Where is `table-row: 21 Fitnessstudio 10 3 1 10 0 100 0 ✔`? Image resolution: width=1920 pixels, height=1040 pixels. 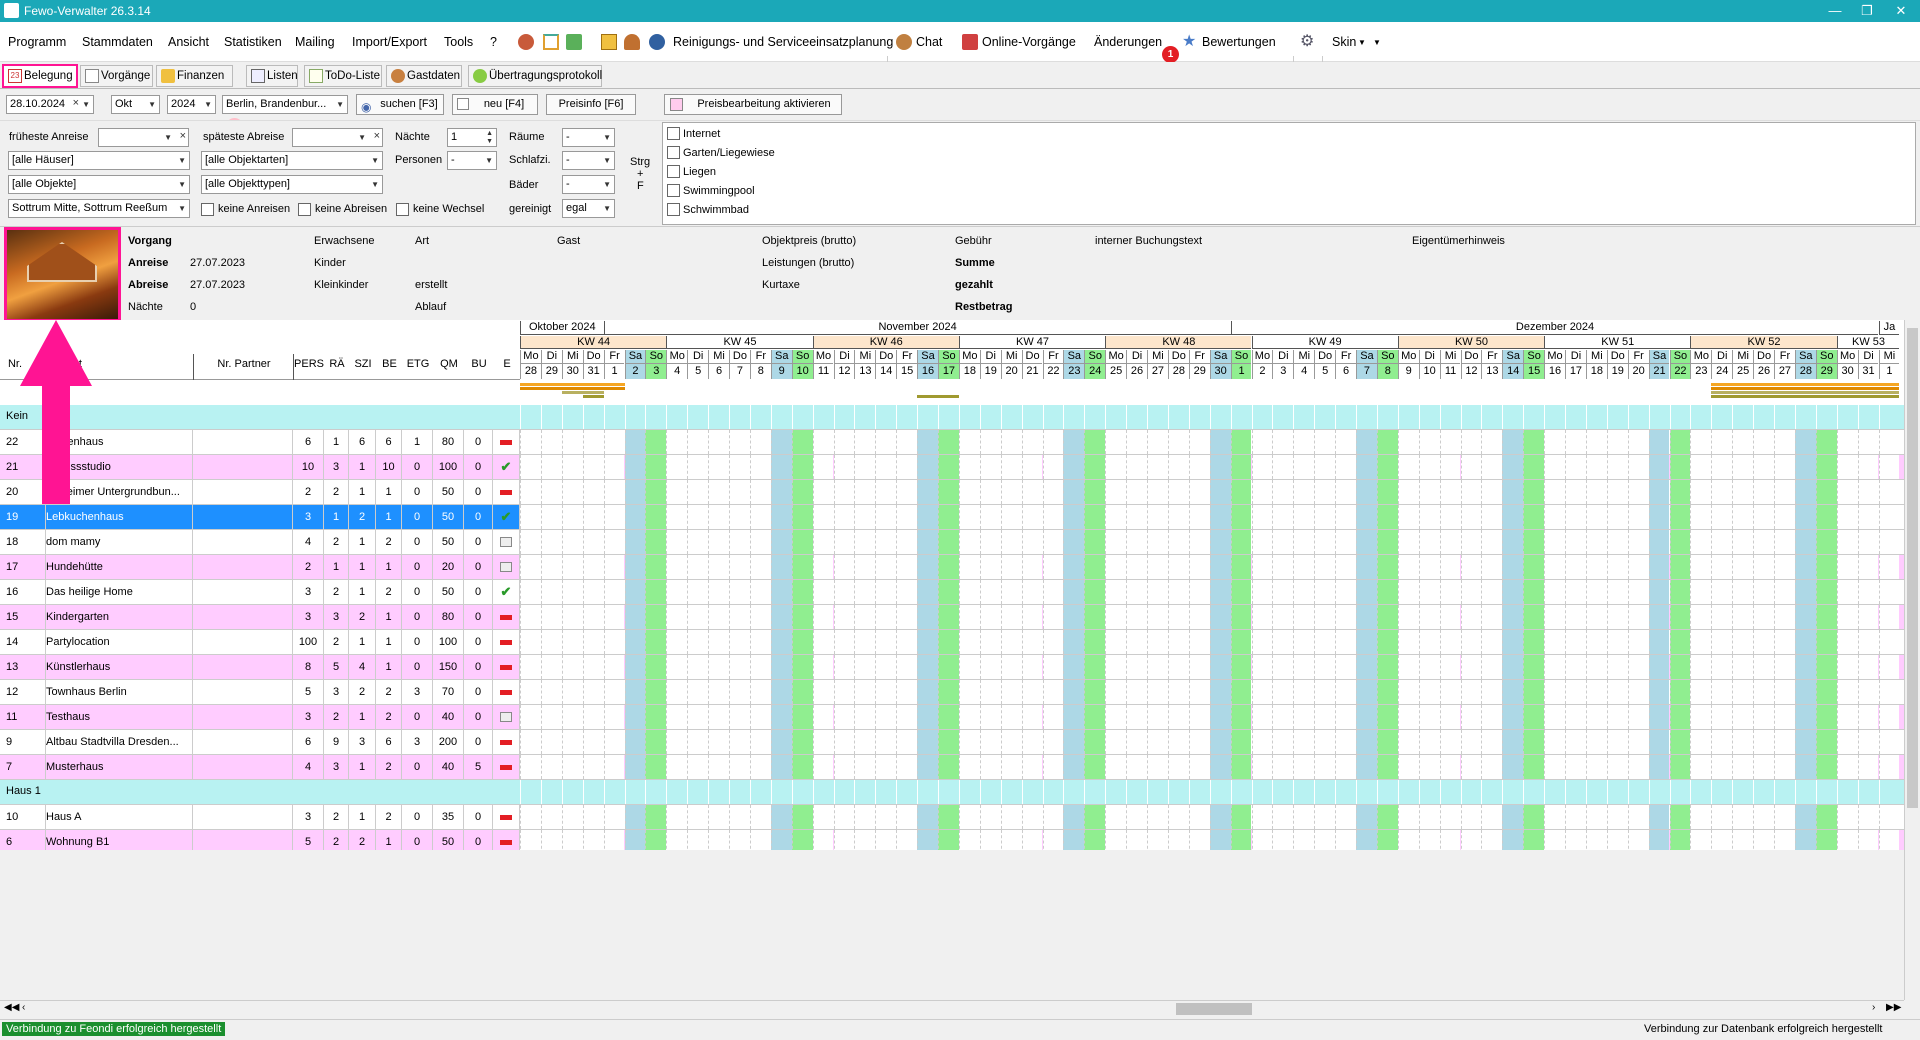 table-row: 21 Fitnessstudio 10 3 1 10 0 100 0 ✔ is located at coordinates (952, 467).